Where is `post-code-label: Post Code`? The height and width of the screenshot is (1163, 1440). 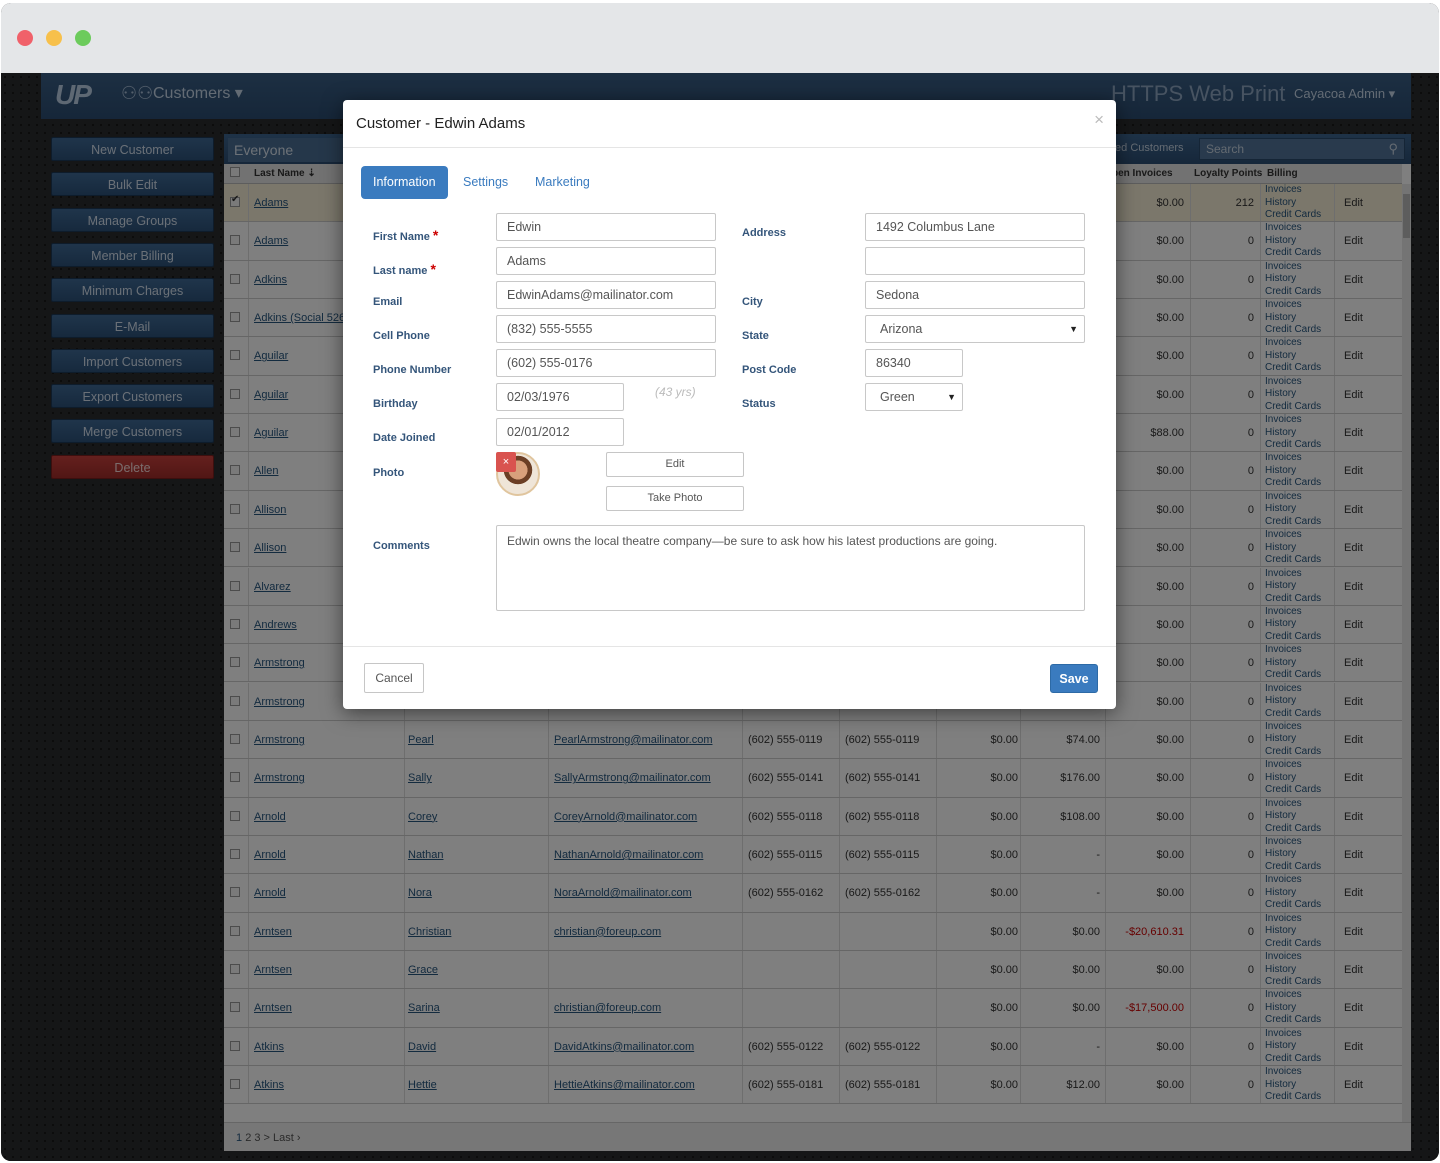
post-code-label: Post Code is located at coordinates (769, 370).